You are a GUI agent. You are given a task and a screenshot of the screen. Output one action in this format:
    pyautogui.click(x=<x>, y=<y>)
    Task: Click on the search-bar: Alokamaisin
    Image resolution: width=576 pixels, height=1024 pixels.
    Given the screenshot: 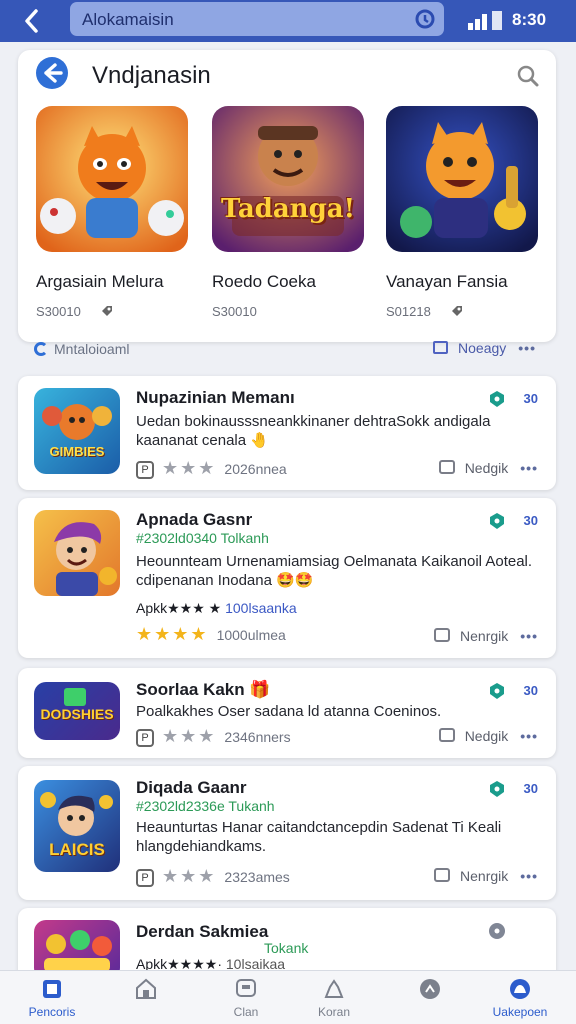 What is the action you would take?
    pyautogui.click(x=257, y=19)
    